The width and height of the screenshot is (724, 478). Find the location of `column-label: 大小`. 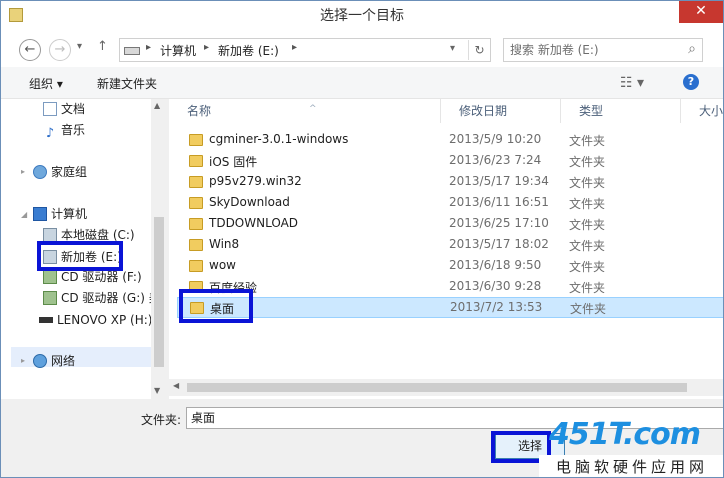

column-label: 大小 is located at coordinates (711, 111).